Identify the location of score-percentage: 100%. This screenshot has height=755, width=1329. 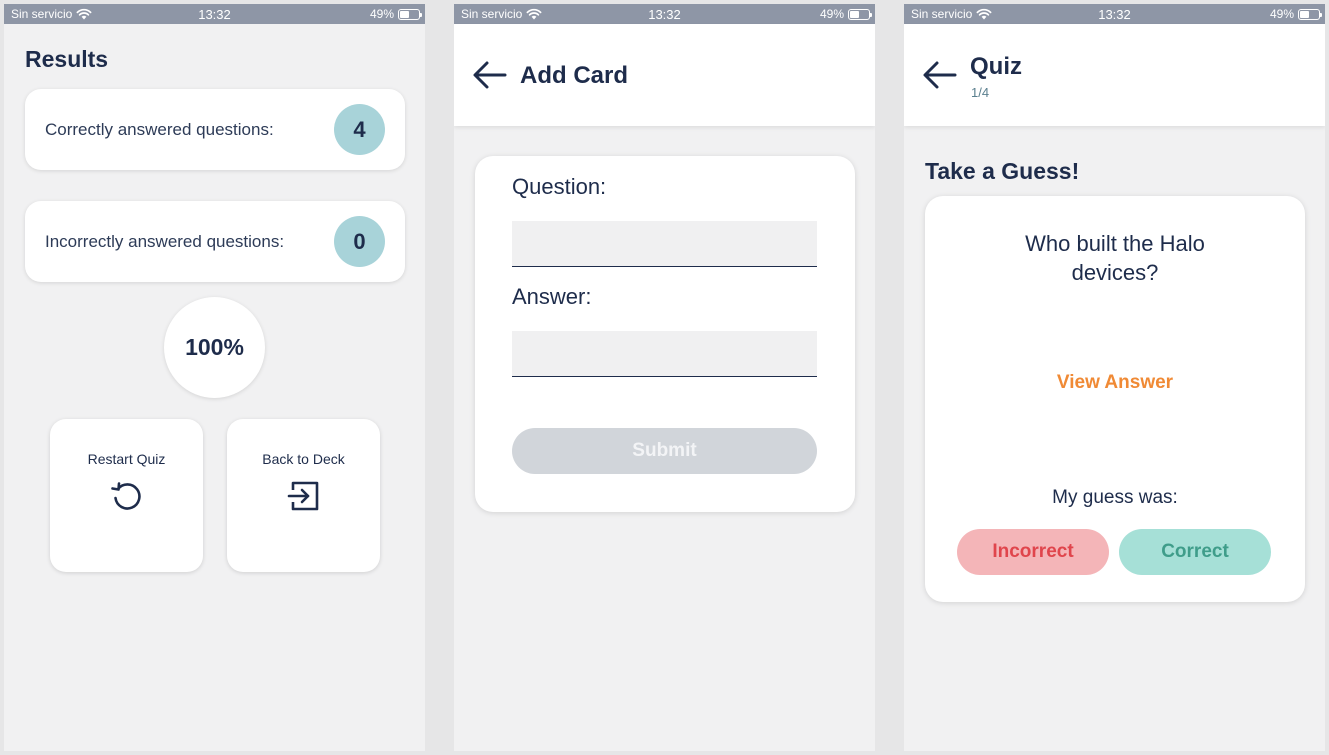
(214, 347).